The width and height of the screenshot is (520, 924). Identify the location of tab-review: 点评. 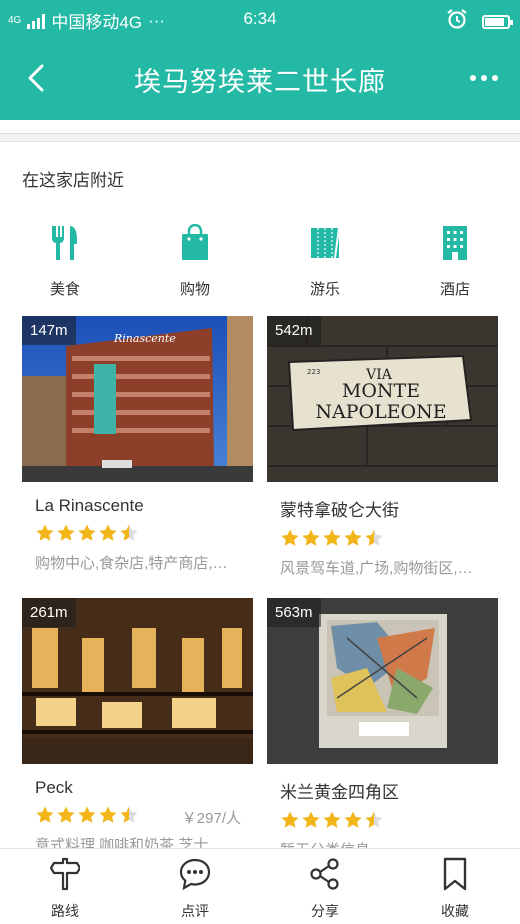
(195, 889).